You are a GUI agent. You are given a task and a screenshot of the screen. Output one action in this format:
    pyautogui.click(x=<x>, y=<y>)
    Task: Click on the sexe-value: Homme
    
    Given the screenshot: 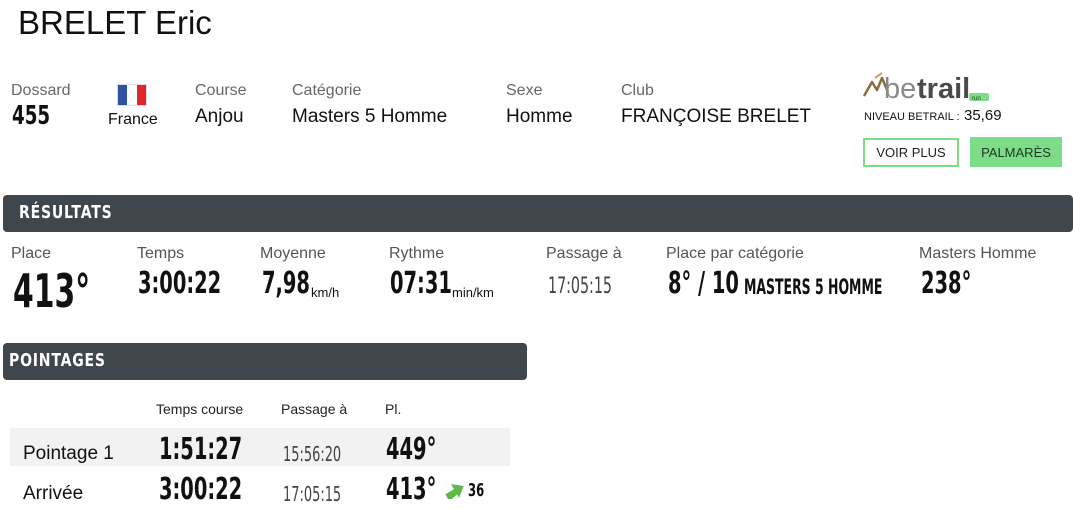 What is the action you would take?
    pyautogui.click(x=539, y=116)
    